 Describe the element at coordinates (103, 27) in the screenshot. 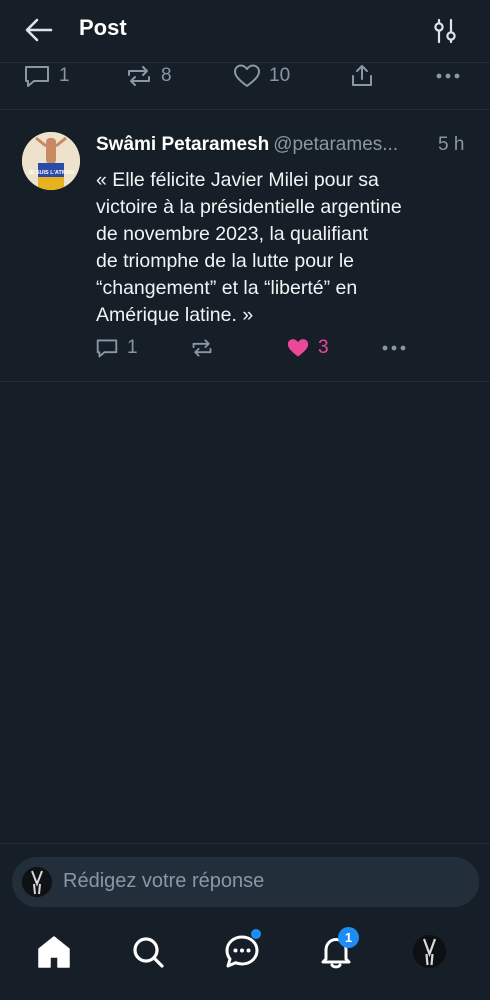

I see `page-title: Post` at that location.